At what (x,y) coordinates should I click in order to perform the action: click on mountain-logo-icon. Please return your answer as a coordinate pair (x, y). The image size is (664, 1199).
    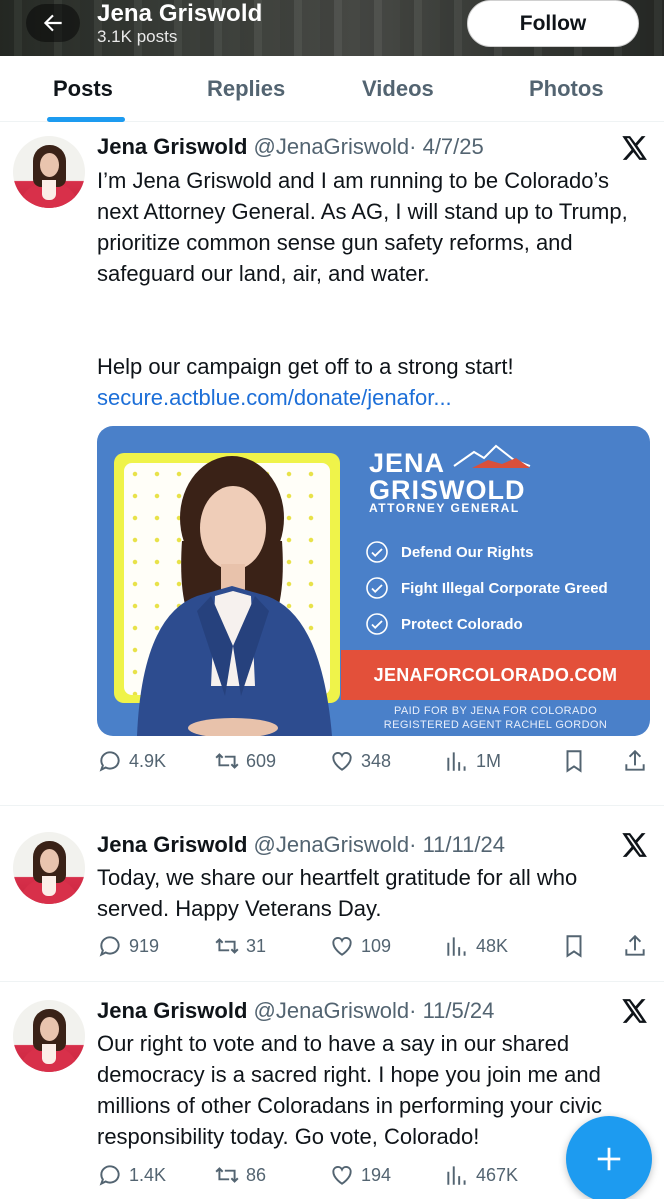
    Looking at the image, I should click on (492, 456).